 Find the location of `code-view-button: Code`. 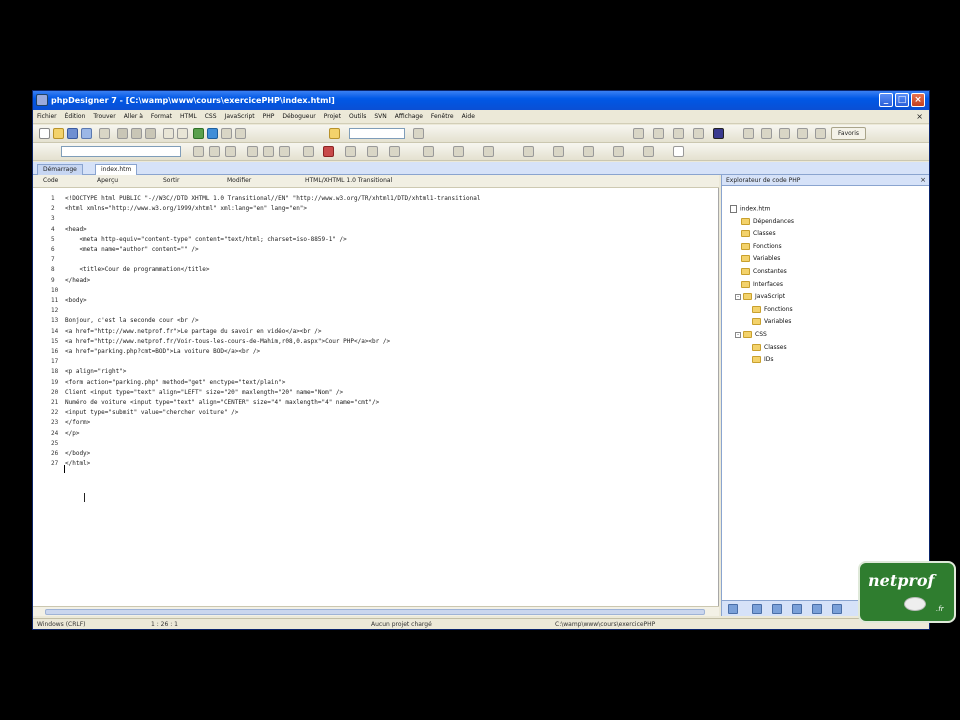

code-view-button: Code is located at coordinates (50, 181).